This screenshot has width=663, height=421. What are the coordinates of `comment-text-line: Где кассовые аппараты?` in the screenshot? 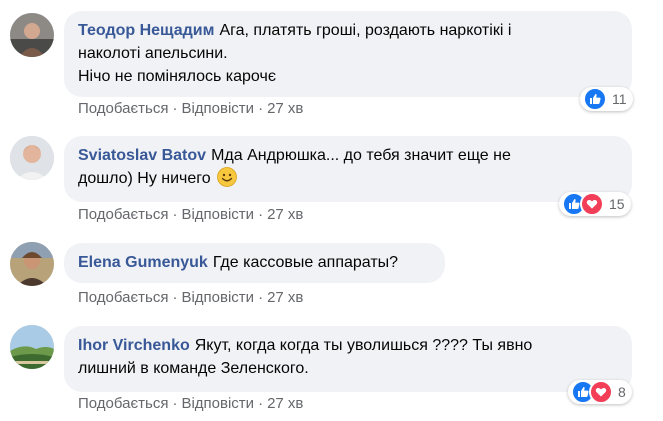 It's located at (305, 262).